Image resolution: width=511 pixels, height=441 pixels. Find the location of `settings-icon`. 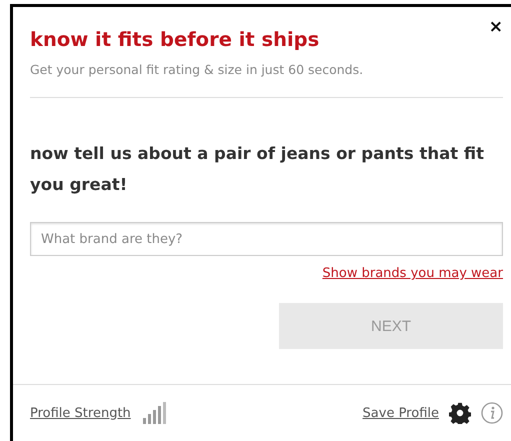

settings-icon is located at coordinates (460, 413).